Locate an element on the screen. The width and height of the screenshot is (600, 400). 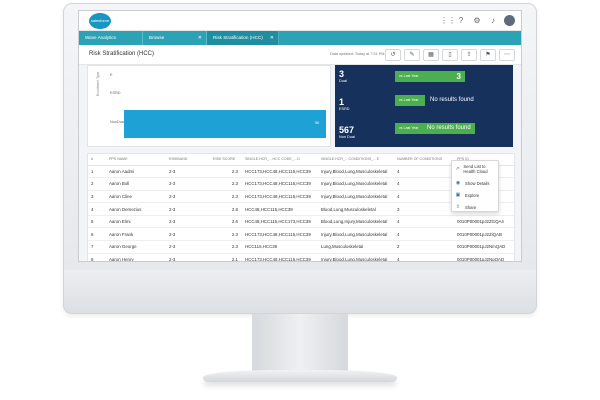
pin-icon: ⚑ is located at coordinates (488, 55).